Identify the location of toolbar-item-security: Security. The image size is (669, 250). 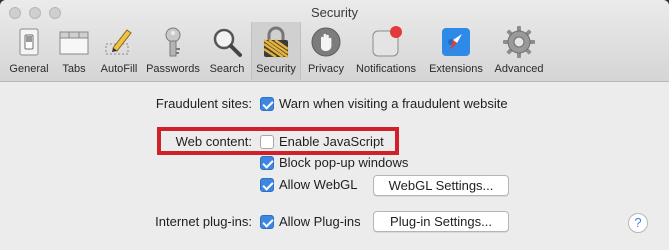
(276, 51).